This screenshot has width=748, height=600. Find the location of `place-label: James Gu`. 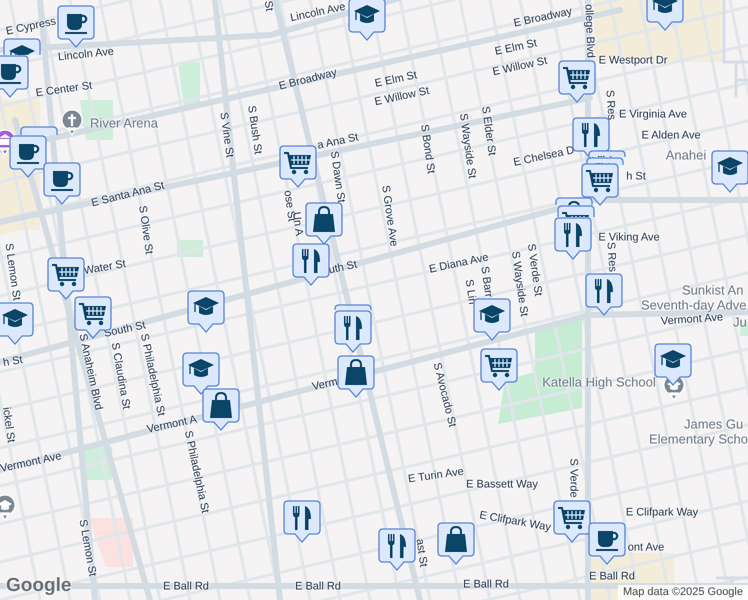

place-label: James Gu is located at coordinates (714, 424).